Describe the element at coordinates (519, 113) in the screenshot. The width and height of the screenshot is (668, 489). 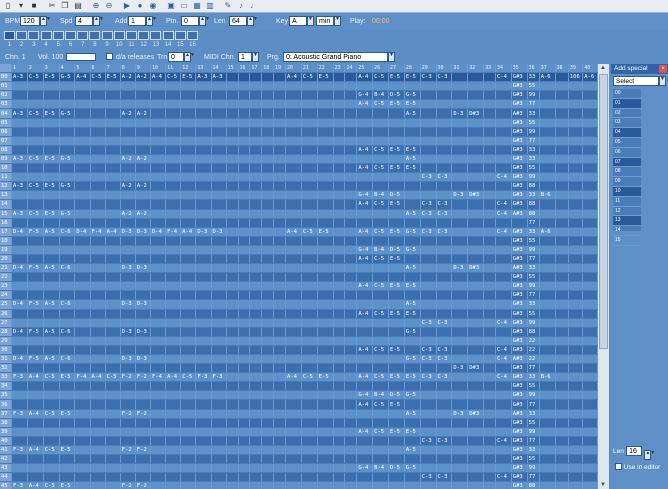
I see `note-cell: A#3` at that location.